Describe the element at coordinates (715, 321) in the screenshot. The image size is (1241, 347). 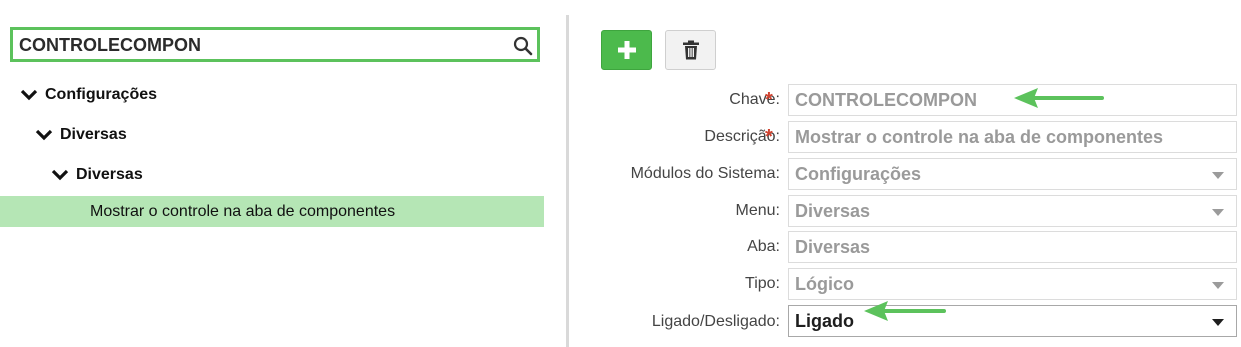
I see `ligado-label: Ligado/Desligado:` at that location.